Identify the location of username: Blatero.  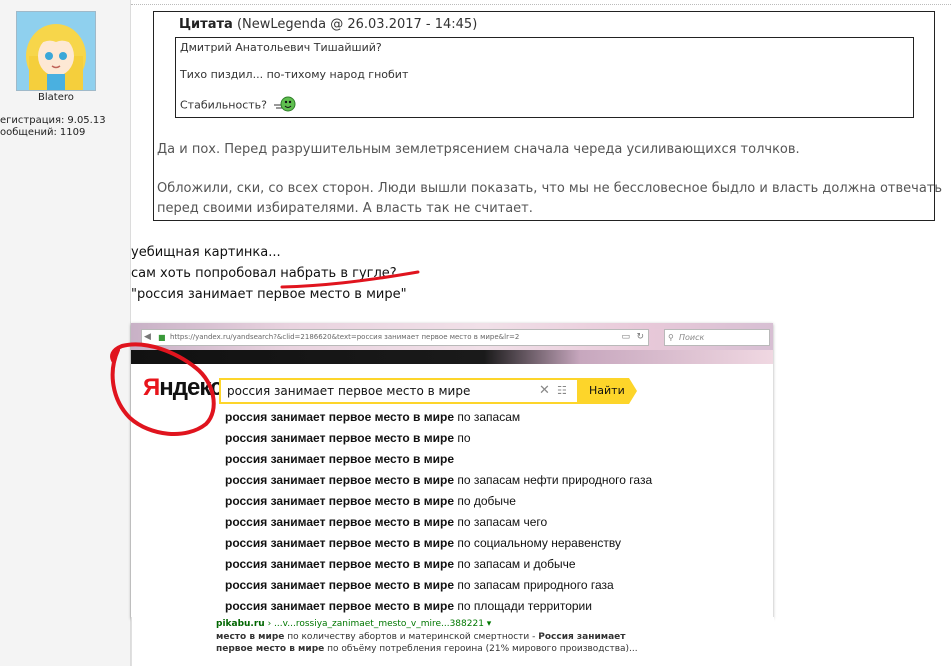
(56, 97).